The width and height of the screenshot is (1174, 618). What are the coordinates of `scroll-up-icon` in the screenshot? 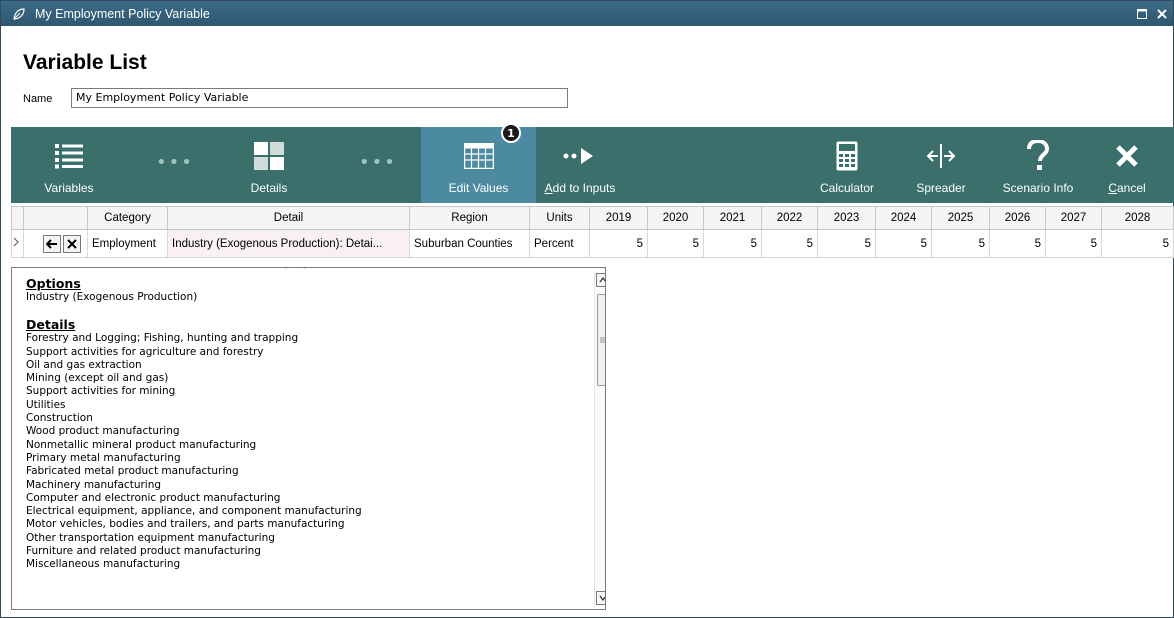 It's located at (600, 280).